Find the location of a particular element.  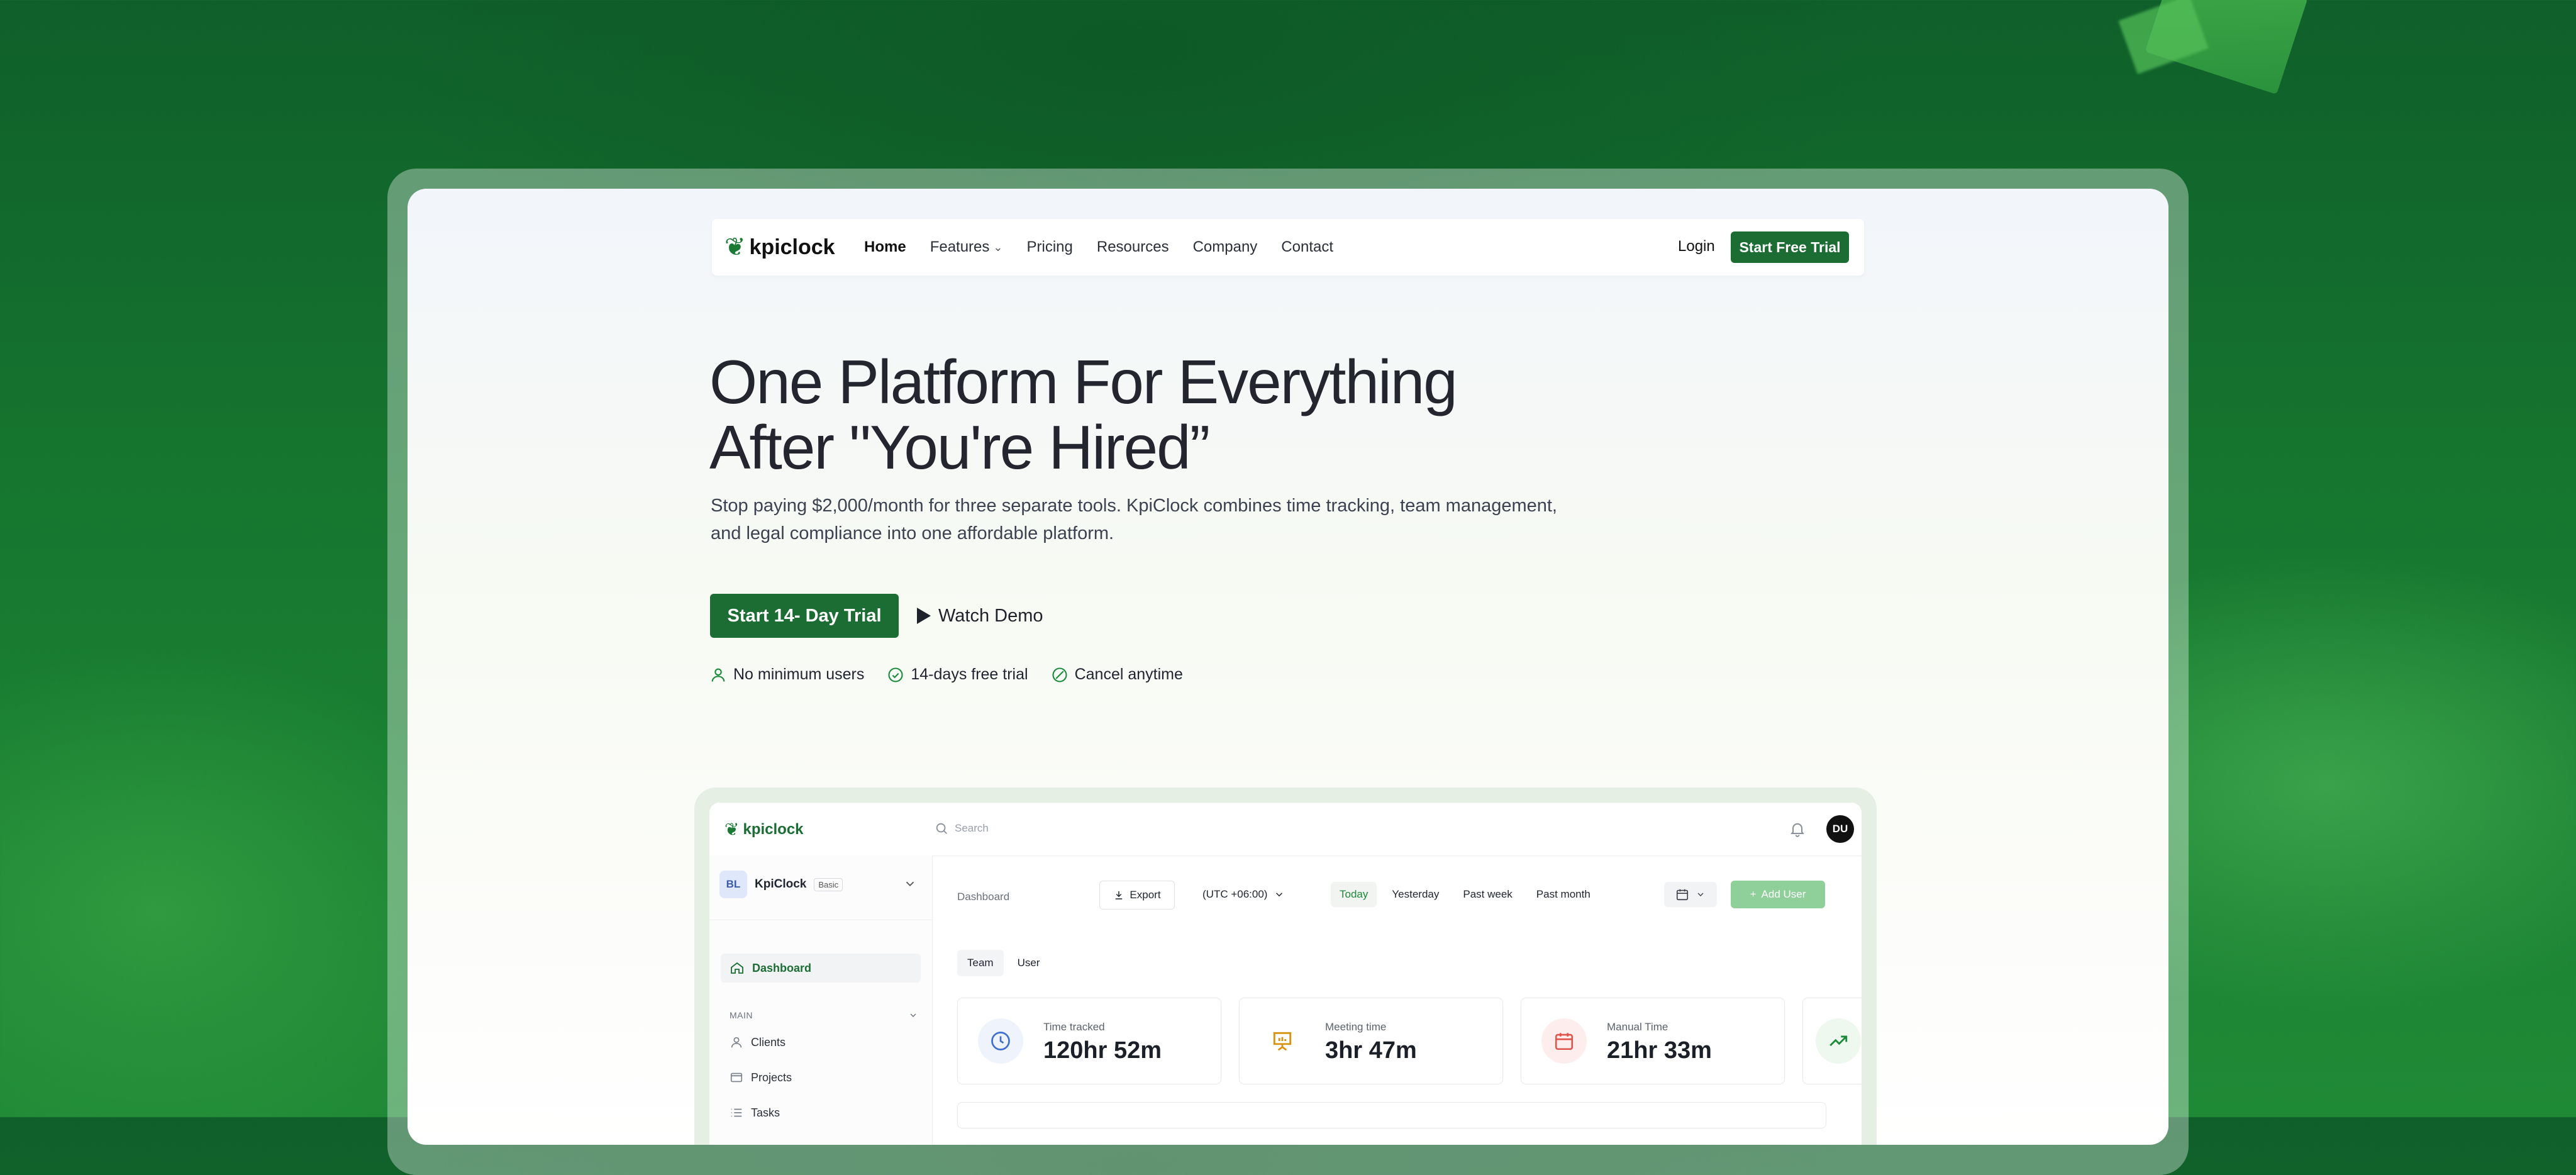

sidebar-section-main: MAIN is located at coordinates (824, 1015).